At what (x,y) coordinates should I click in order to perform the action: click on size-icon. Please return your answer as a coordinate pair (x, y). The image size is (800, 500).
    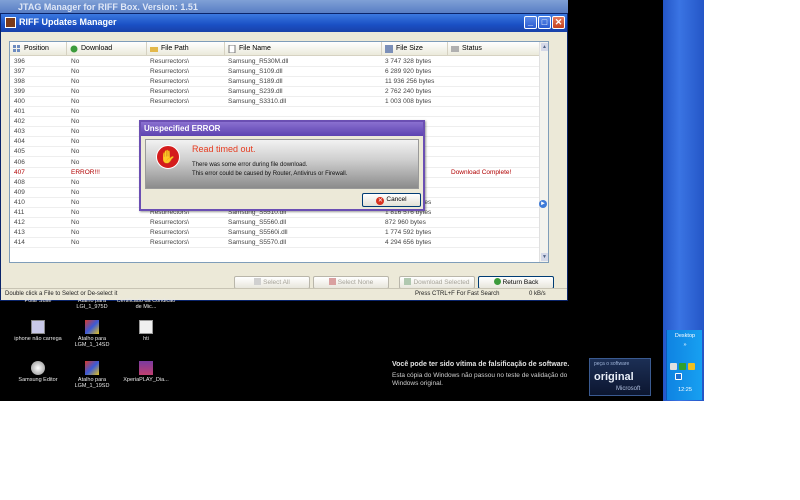
    Looking at the image, I should click on (389, 49).